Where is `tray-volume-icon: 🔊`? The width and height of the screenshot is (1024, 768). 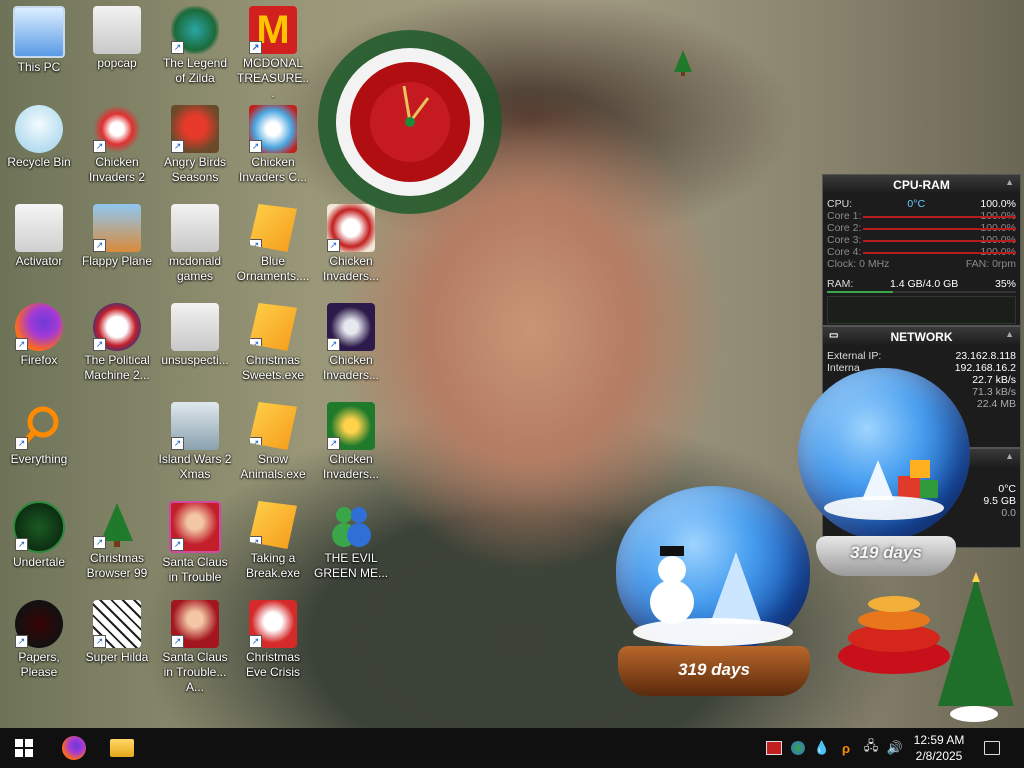
tray-volume-icon: 🔊 is located at coordinates (895, 748).